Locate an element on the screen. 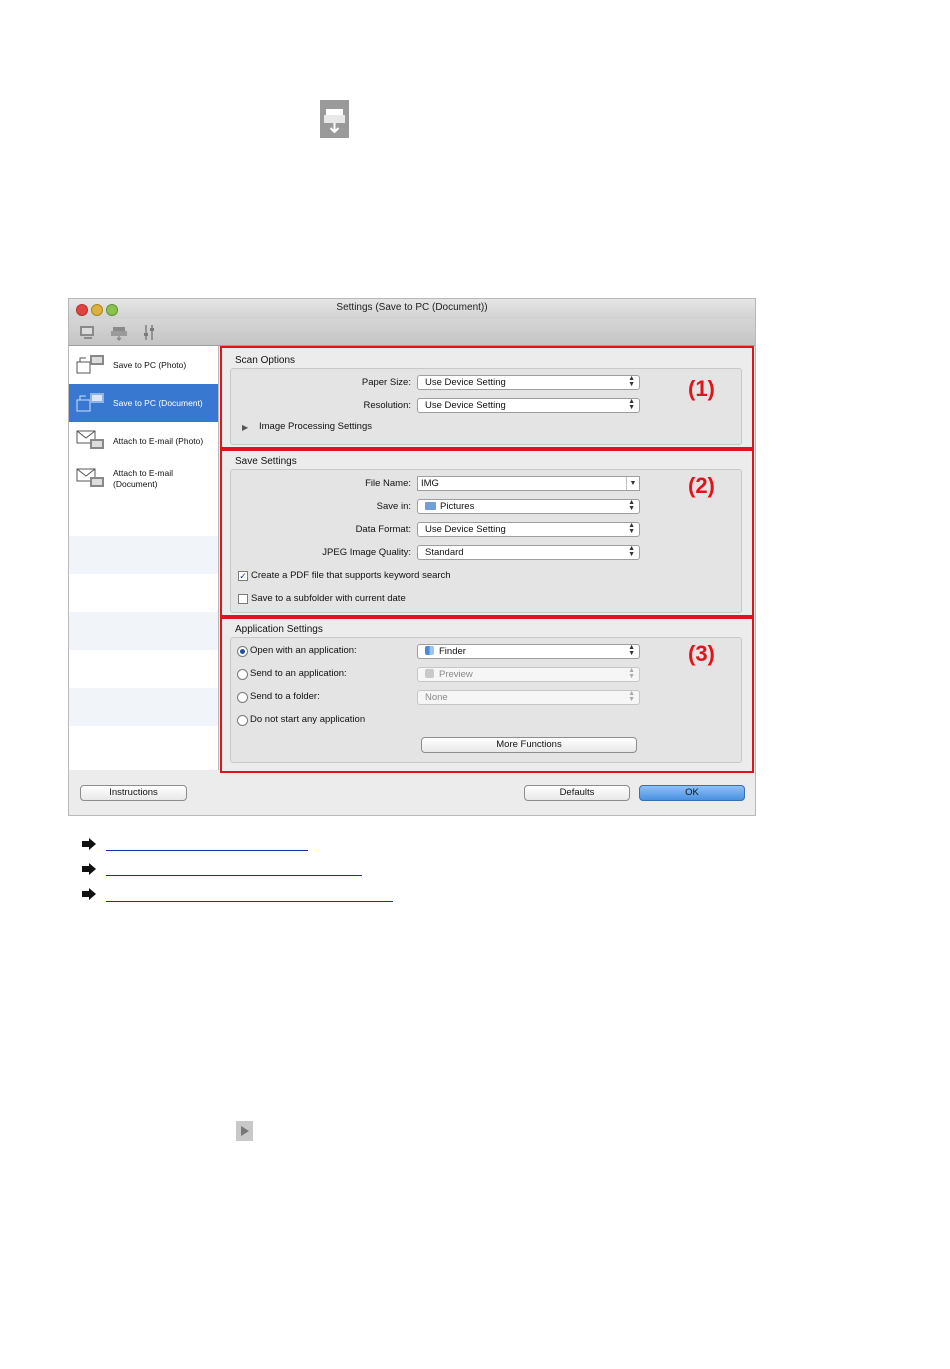 Image resolution: width=950 pixels, height=1369 pixels. chevron-down-icon: ▼ is located at coordinates (632, 483).